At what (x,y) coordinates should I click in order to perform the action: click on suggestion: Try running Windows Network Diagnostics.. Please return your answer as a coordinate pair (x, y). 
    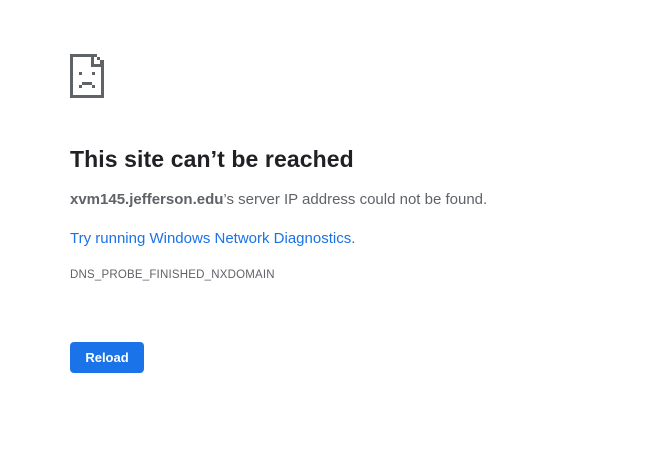
    Looking at the image, I should click on (350, 239).